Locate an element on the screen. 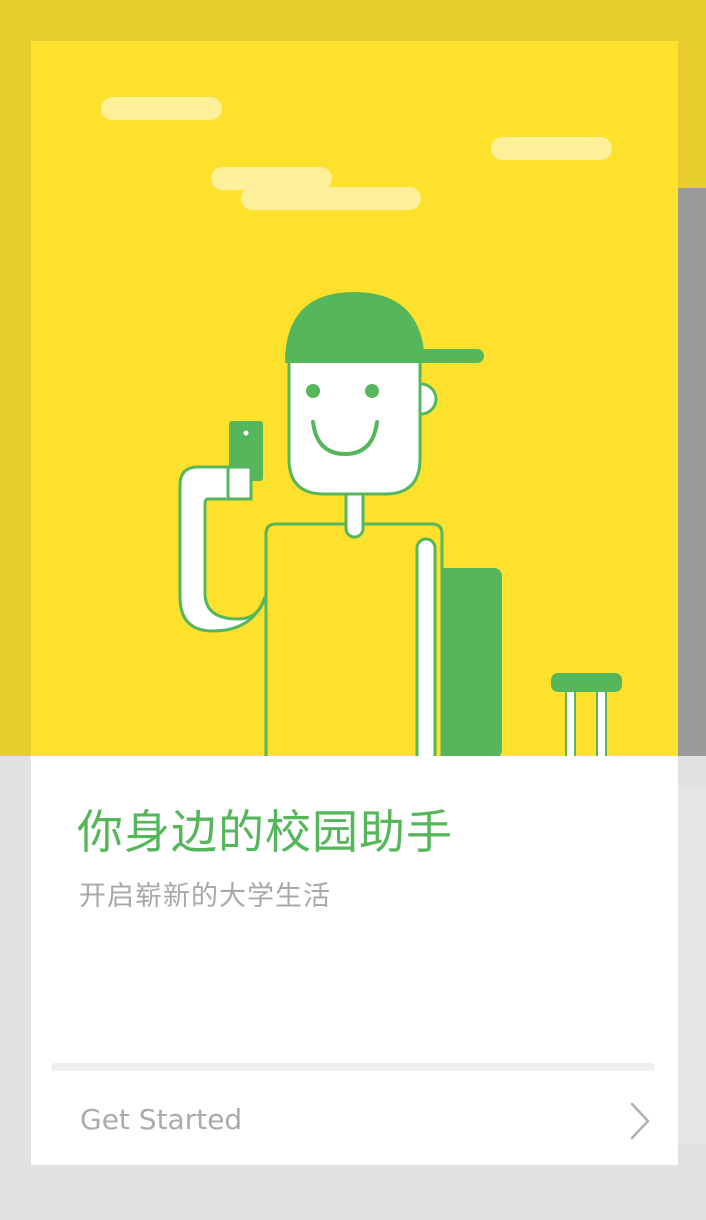 This screenshot has width=706, height=1220. student-body is located at coordinates (354, 617).